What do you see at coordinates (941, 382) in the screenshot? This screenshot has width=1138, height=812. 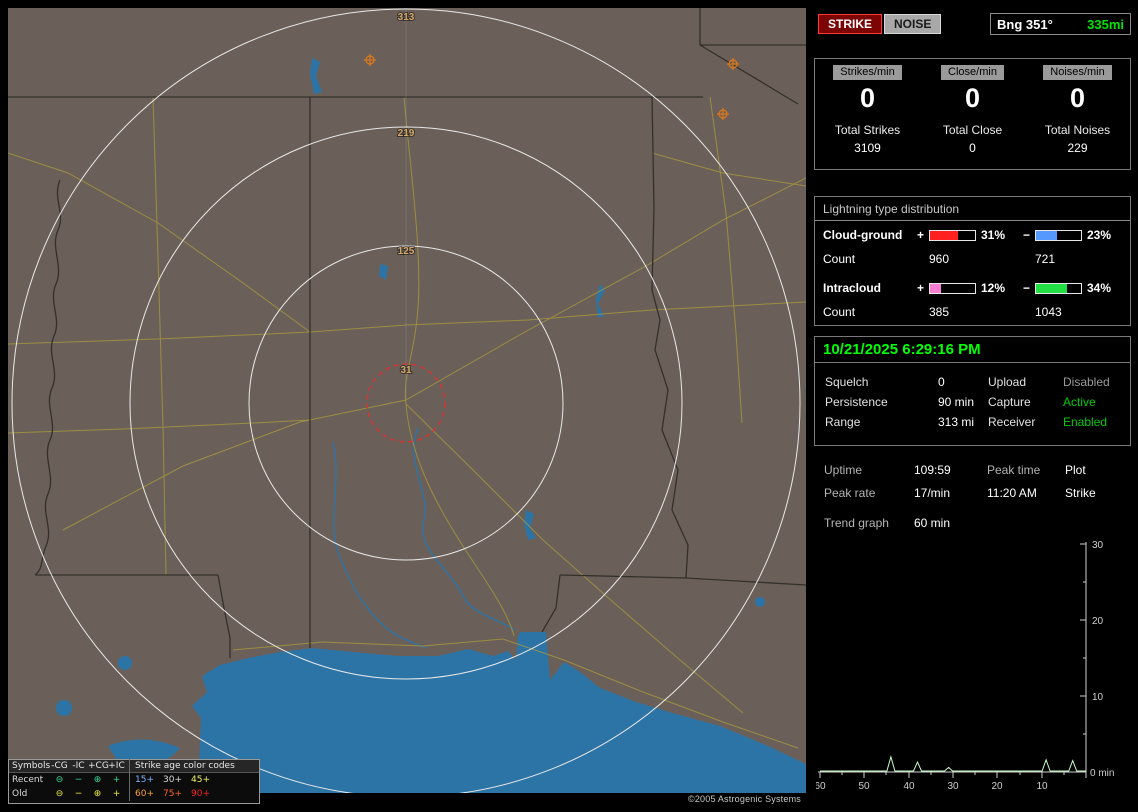 I see `squelch-value: 0` at bounding box center [941, 382].